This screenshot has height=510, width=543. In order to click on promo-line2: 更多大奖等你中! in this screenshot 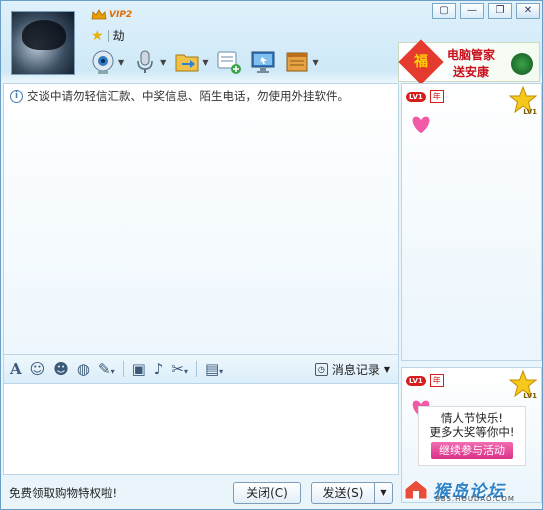, I will do `click(472, 432)`.